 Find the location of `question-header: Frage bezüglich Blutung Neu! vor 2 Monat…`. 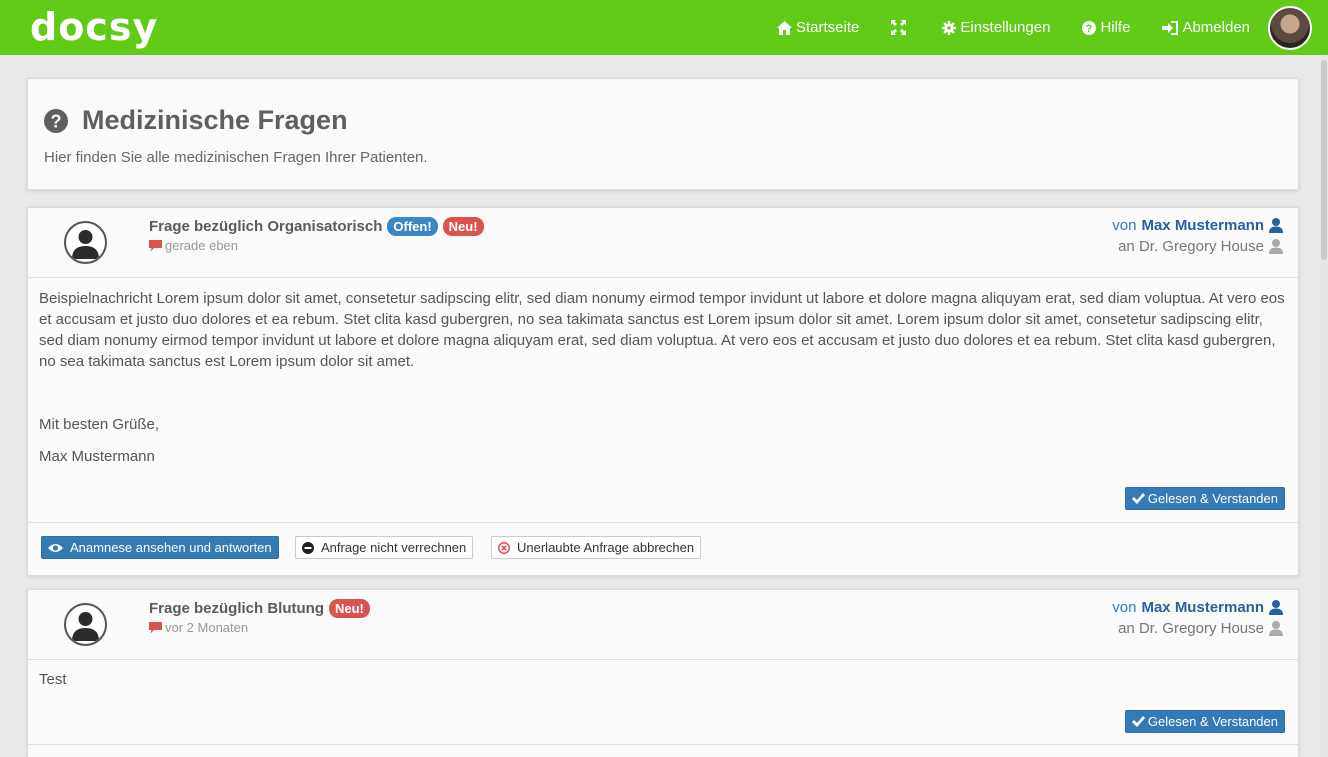

question-header: Frage bezüglich Blutung Neu! vor 2 Monat… is located at coordinates (663, 625).